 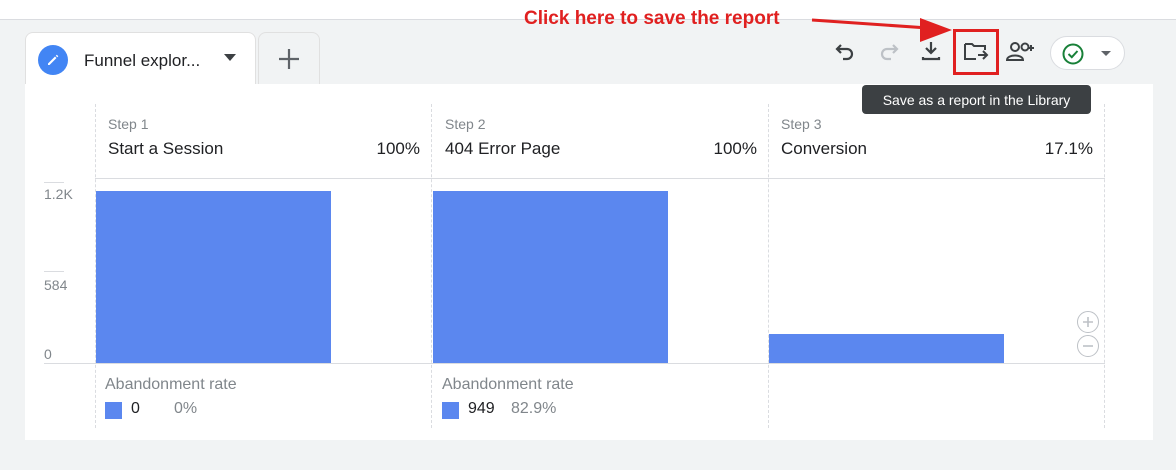 I want to click on abandonment-rate: Abandonment rate 949 82.9%, so click(x=601, y=401).